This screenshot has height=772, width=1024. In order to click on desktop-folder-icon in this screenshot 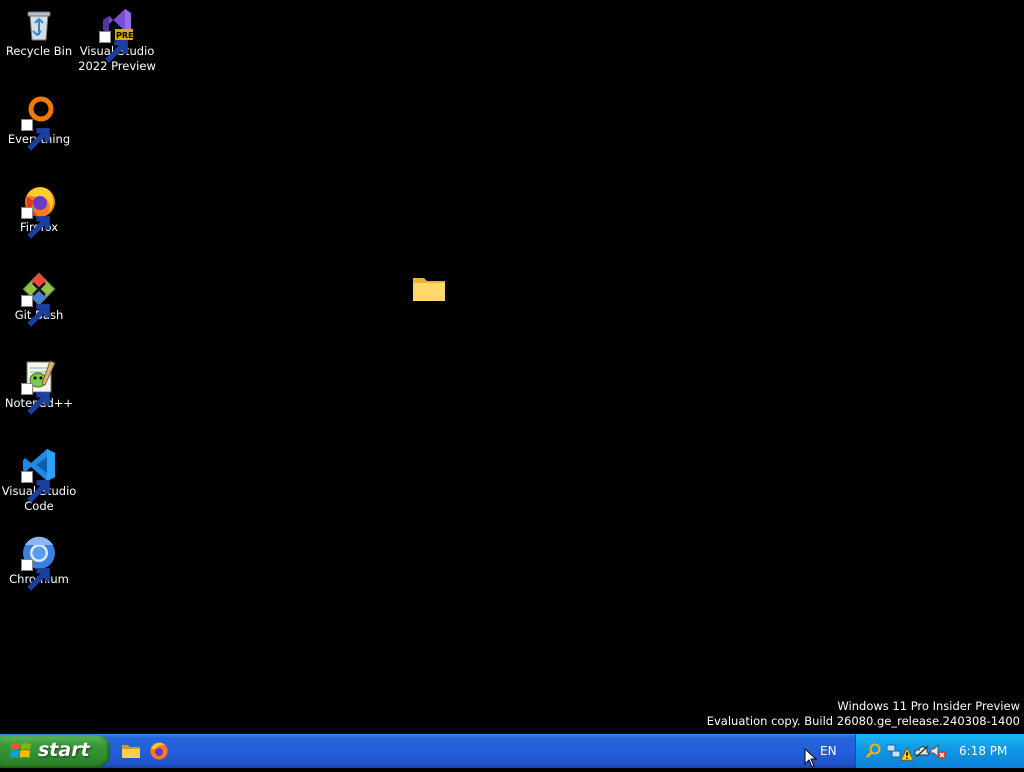, I will do `click(429, 288)`.